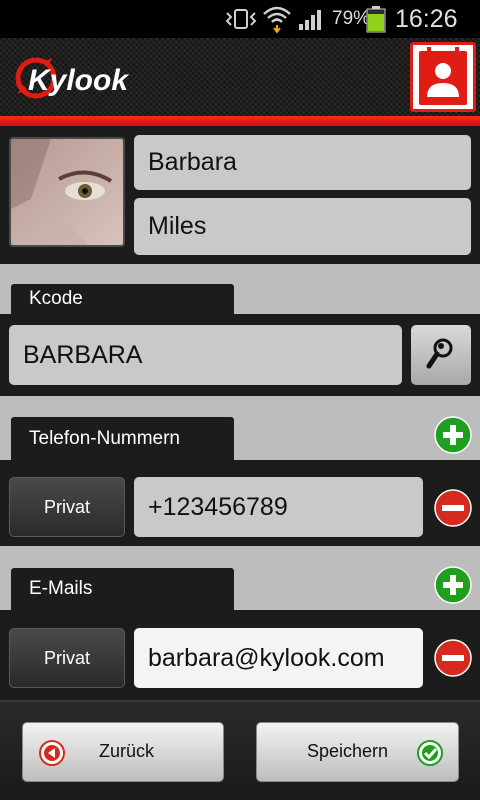  I want to click on battery-percent: 79%, so click(351, 18).